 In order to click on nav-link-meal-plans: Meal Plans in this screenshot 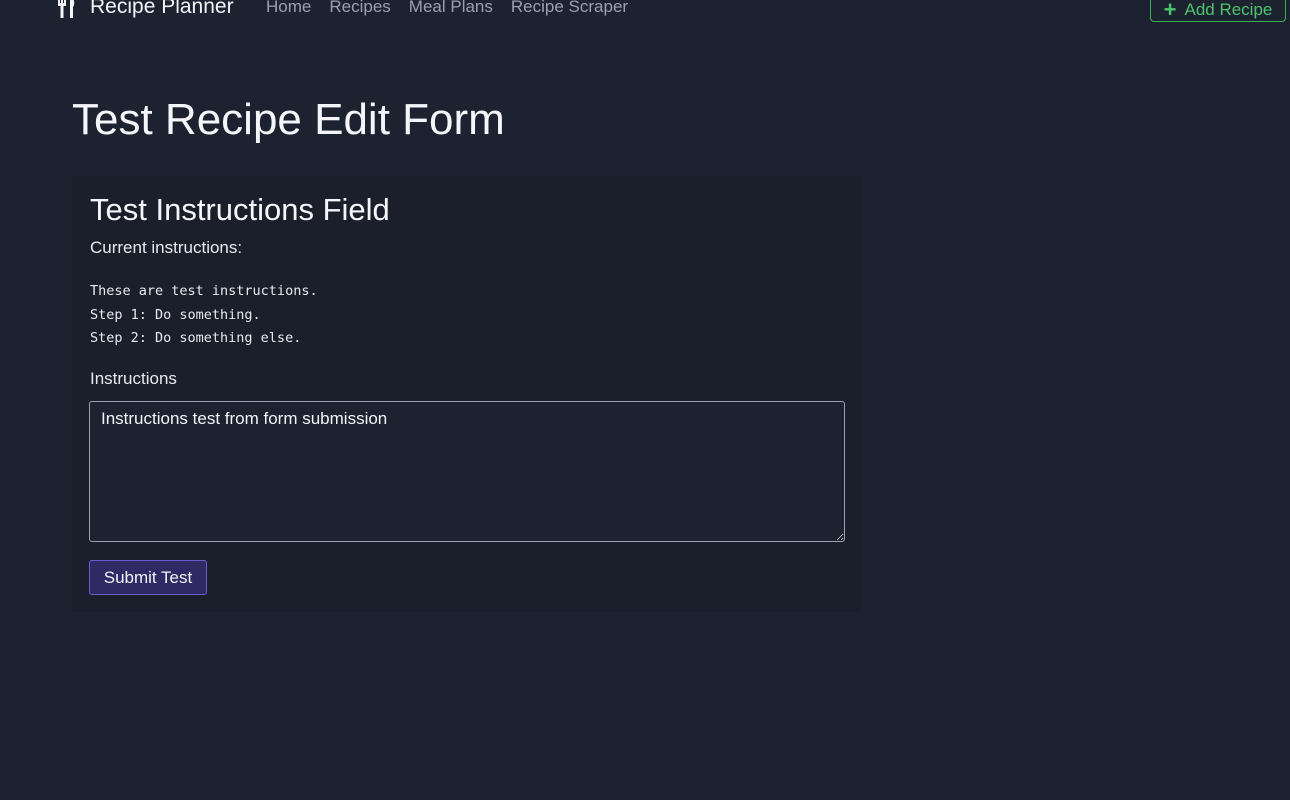, I will do `click(451, 8)`.